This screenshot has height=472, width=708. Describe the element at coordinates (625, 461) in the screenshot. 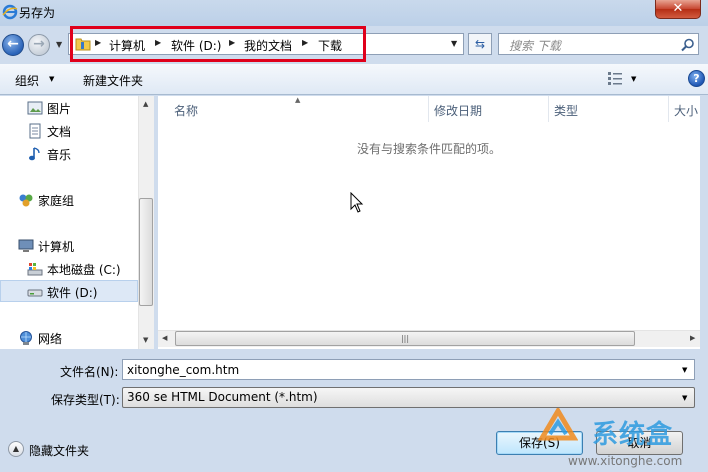

I see `watermark-url: www.xitonghe.com` at that location.